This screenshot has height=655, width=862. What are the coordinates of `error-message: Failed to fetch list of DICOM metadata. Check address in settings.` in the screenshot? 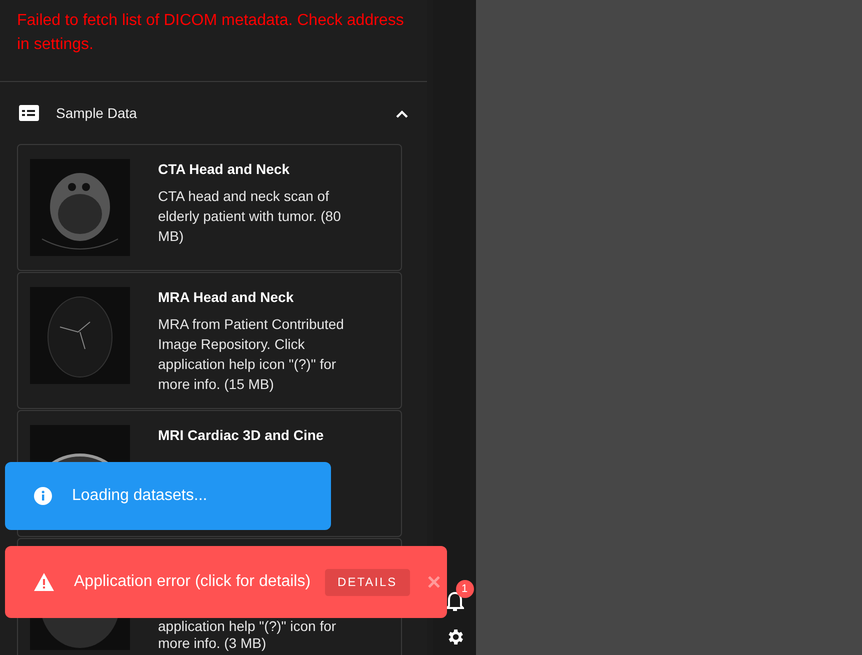 It's located at (210, 33).